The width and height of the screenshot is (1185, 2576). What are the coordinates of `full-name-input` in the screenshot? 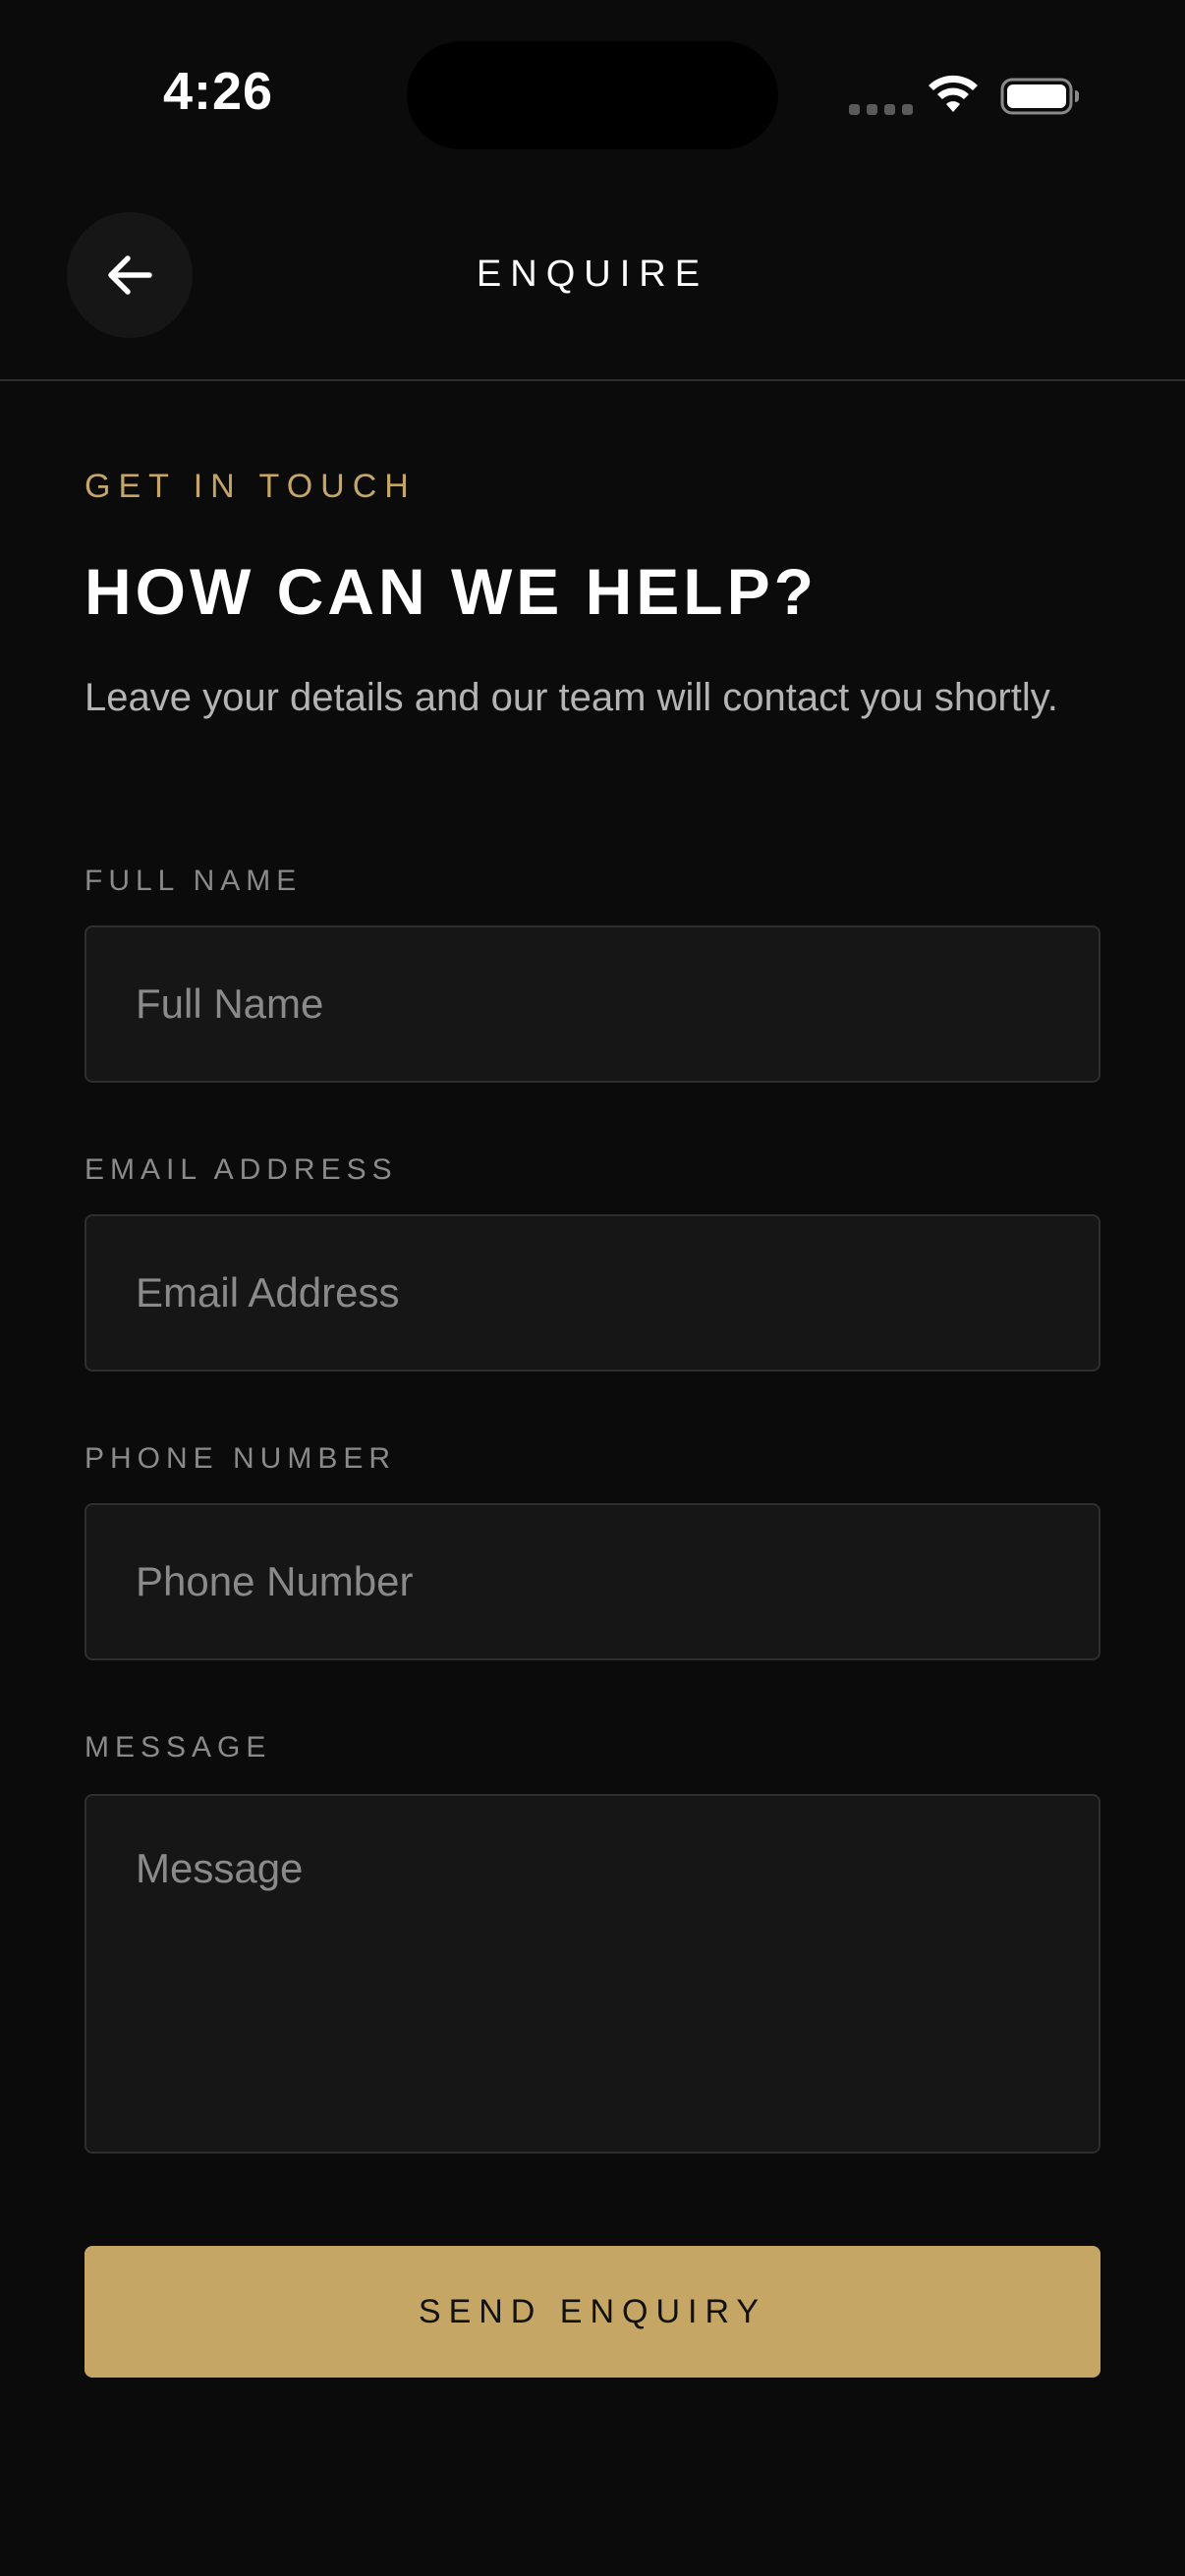 It's located at (592, 1004).